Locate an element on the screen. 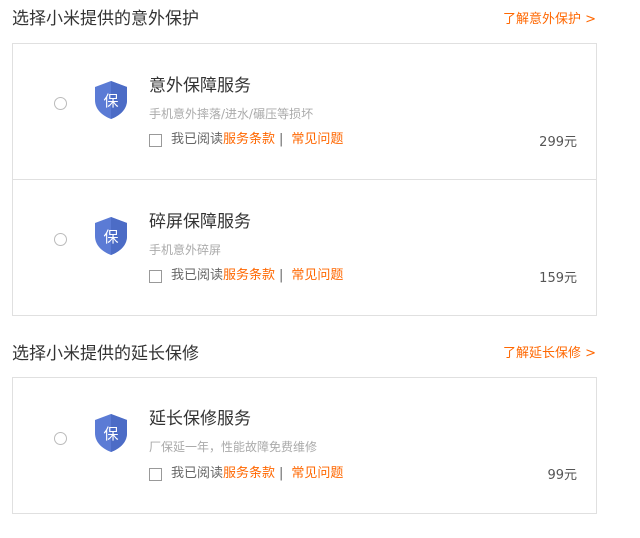 Image resolution: width=640 pixels, height=538 pixels. service-title: 意外保障服务 is located at coordinates (200, 86).